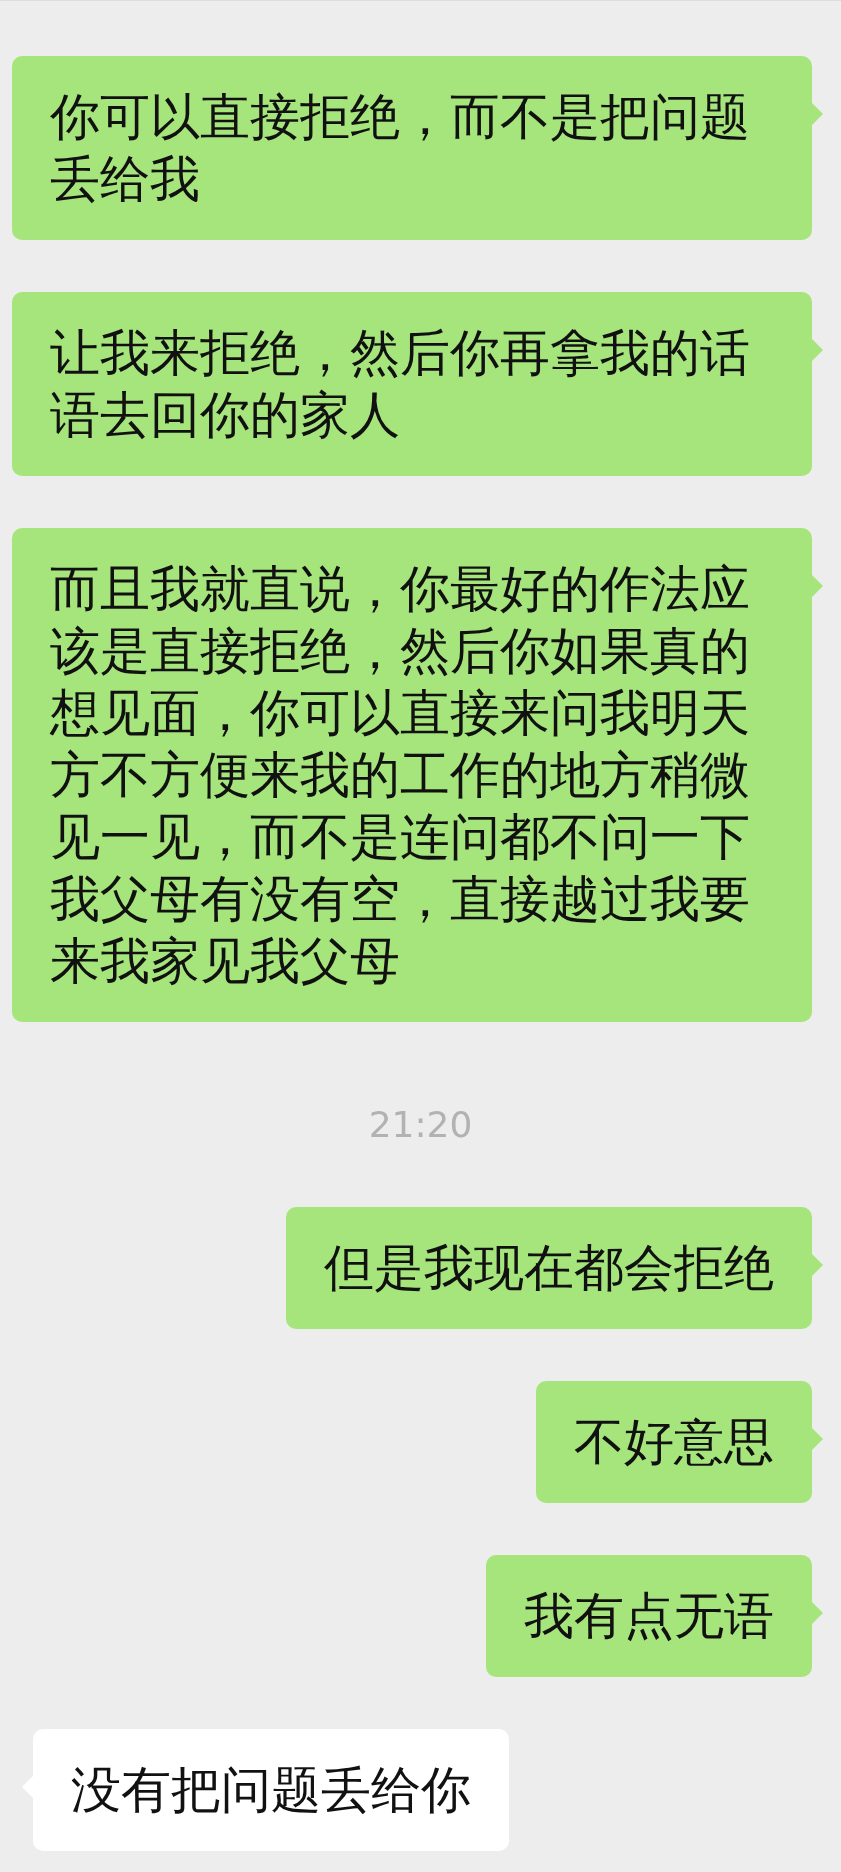 The image size is (841, 1872). What do you see at coordinates (412, 384) in the screenshot?
I see `sent-message-bubble: 让我来拒绝，然后你再拿我的话语去回你的家人` at bounding box center [412, 384].